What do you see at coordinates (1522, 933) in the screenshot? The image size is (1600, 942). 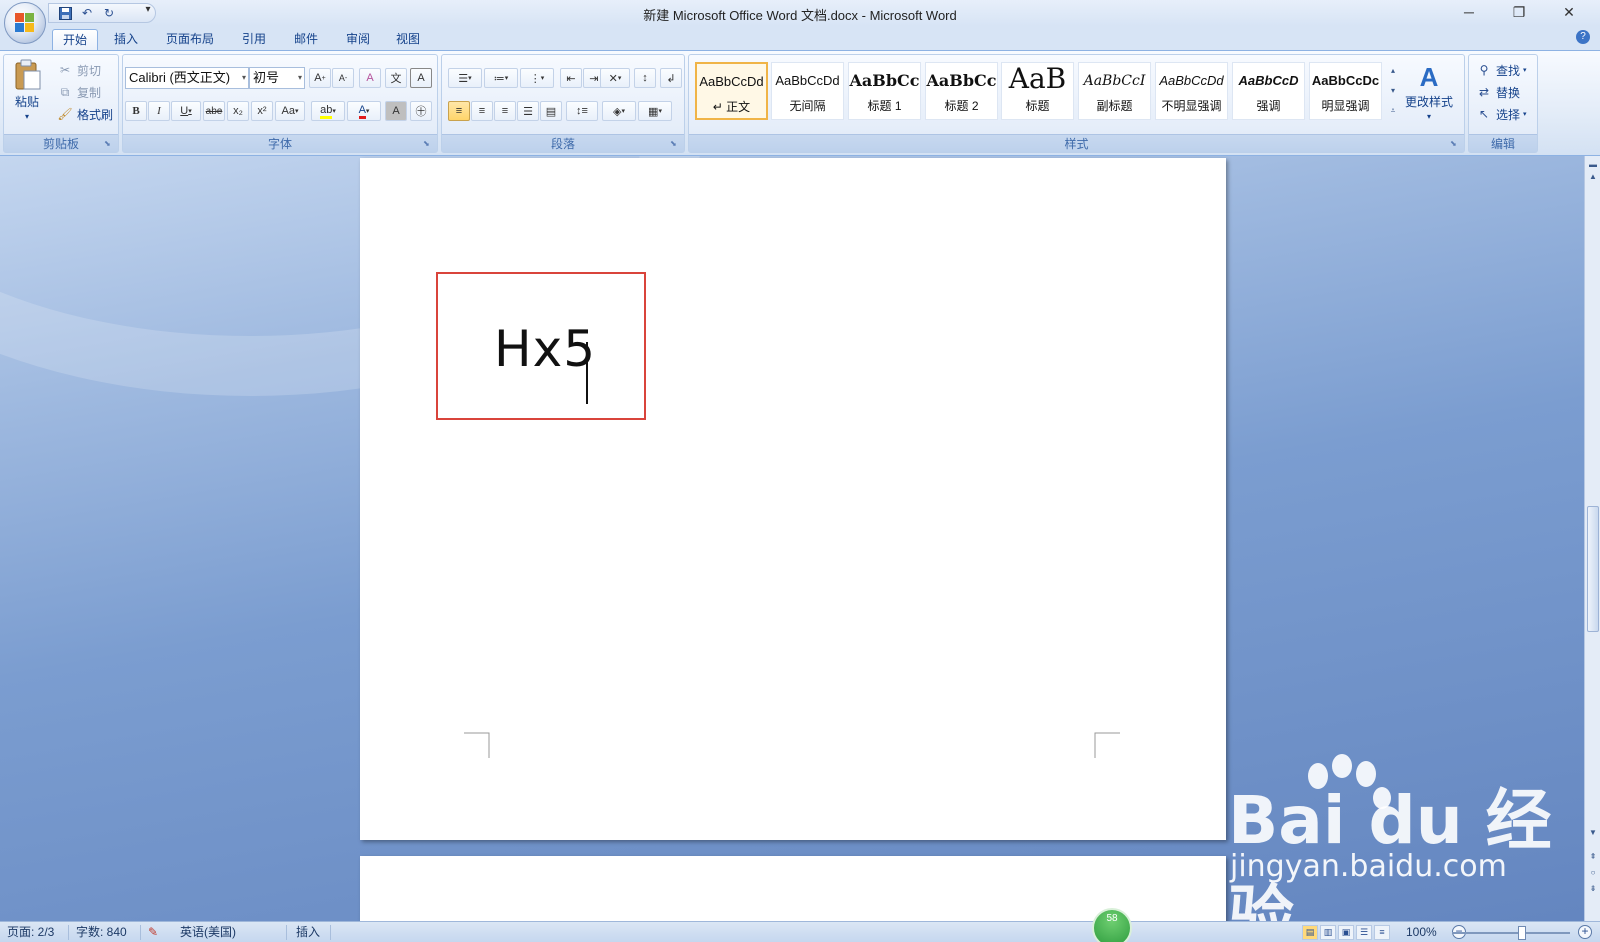 I see `zoom-slider-thumb` at bounding box center [1522, 933].